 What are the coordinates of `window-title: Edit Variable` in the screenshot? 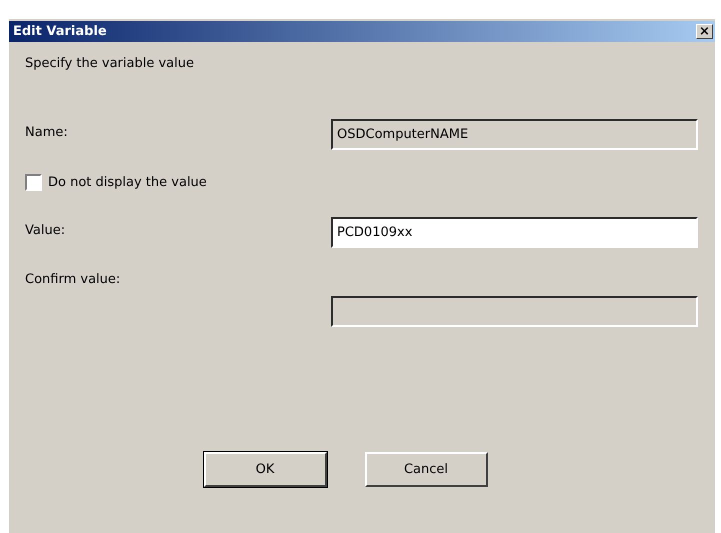 It's located at (60, 31).